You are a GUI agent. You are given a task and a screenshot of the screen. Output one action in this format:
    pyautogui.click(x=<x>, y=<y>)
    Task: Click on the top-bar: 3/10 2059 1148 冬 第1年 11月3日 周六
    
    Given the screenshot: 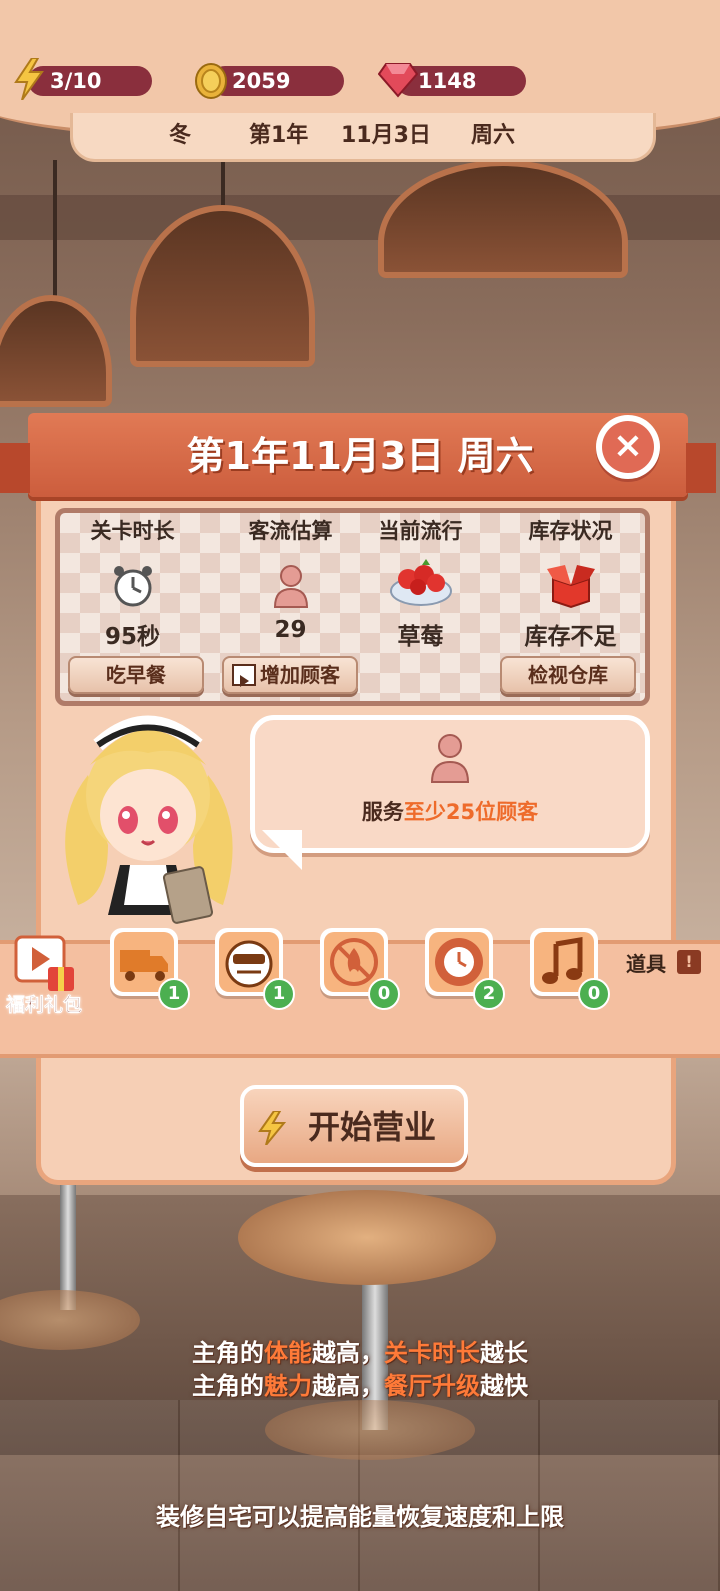 What is the action you would take?
    pyautogui.click(x=360, y=81)
    